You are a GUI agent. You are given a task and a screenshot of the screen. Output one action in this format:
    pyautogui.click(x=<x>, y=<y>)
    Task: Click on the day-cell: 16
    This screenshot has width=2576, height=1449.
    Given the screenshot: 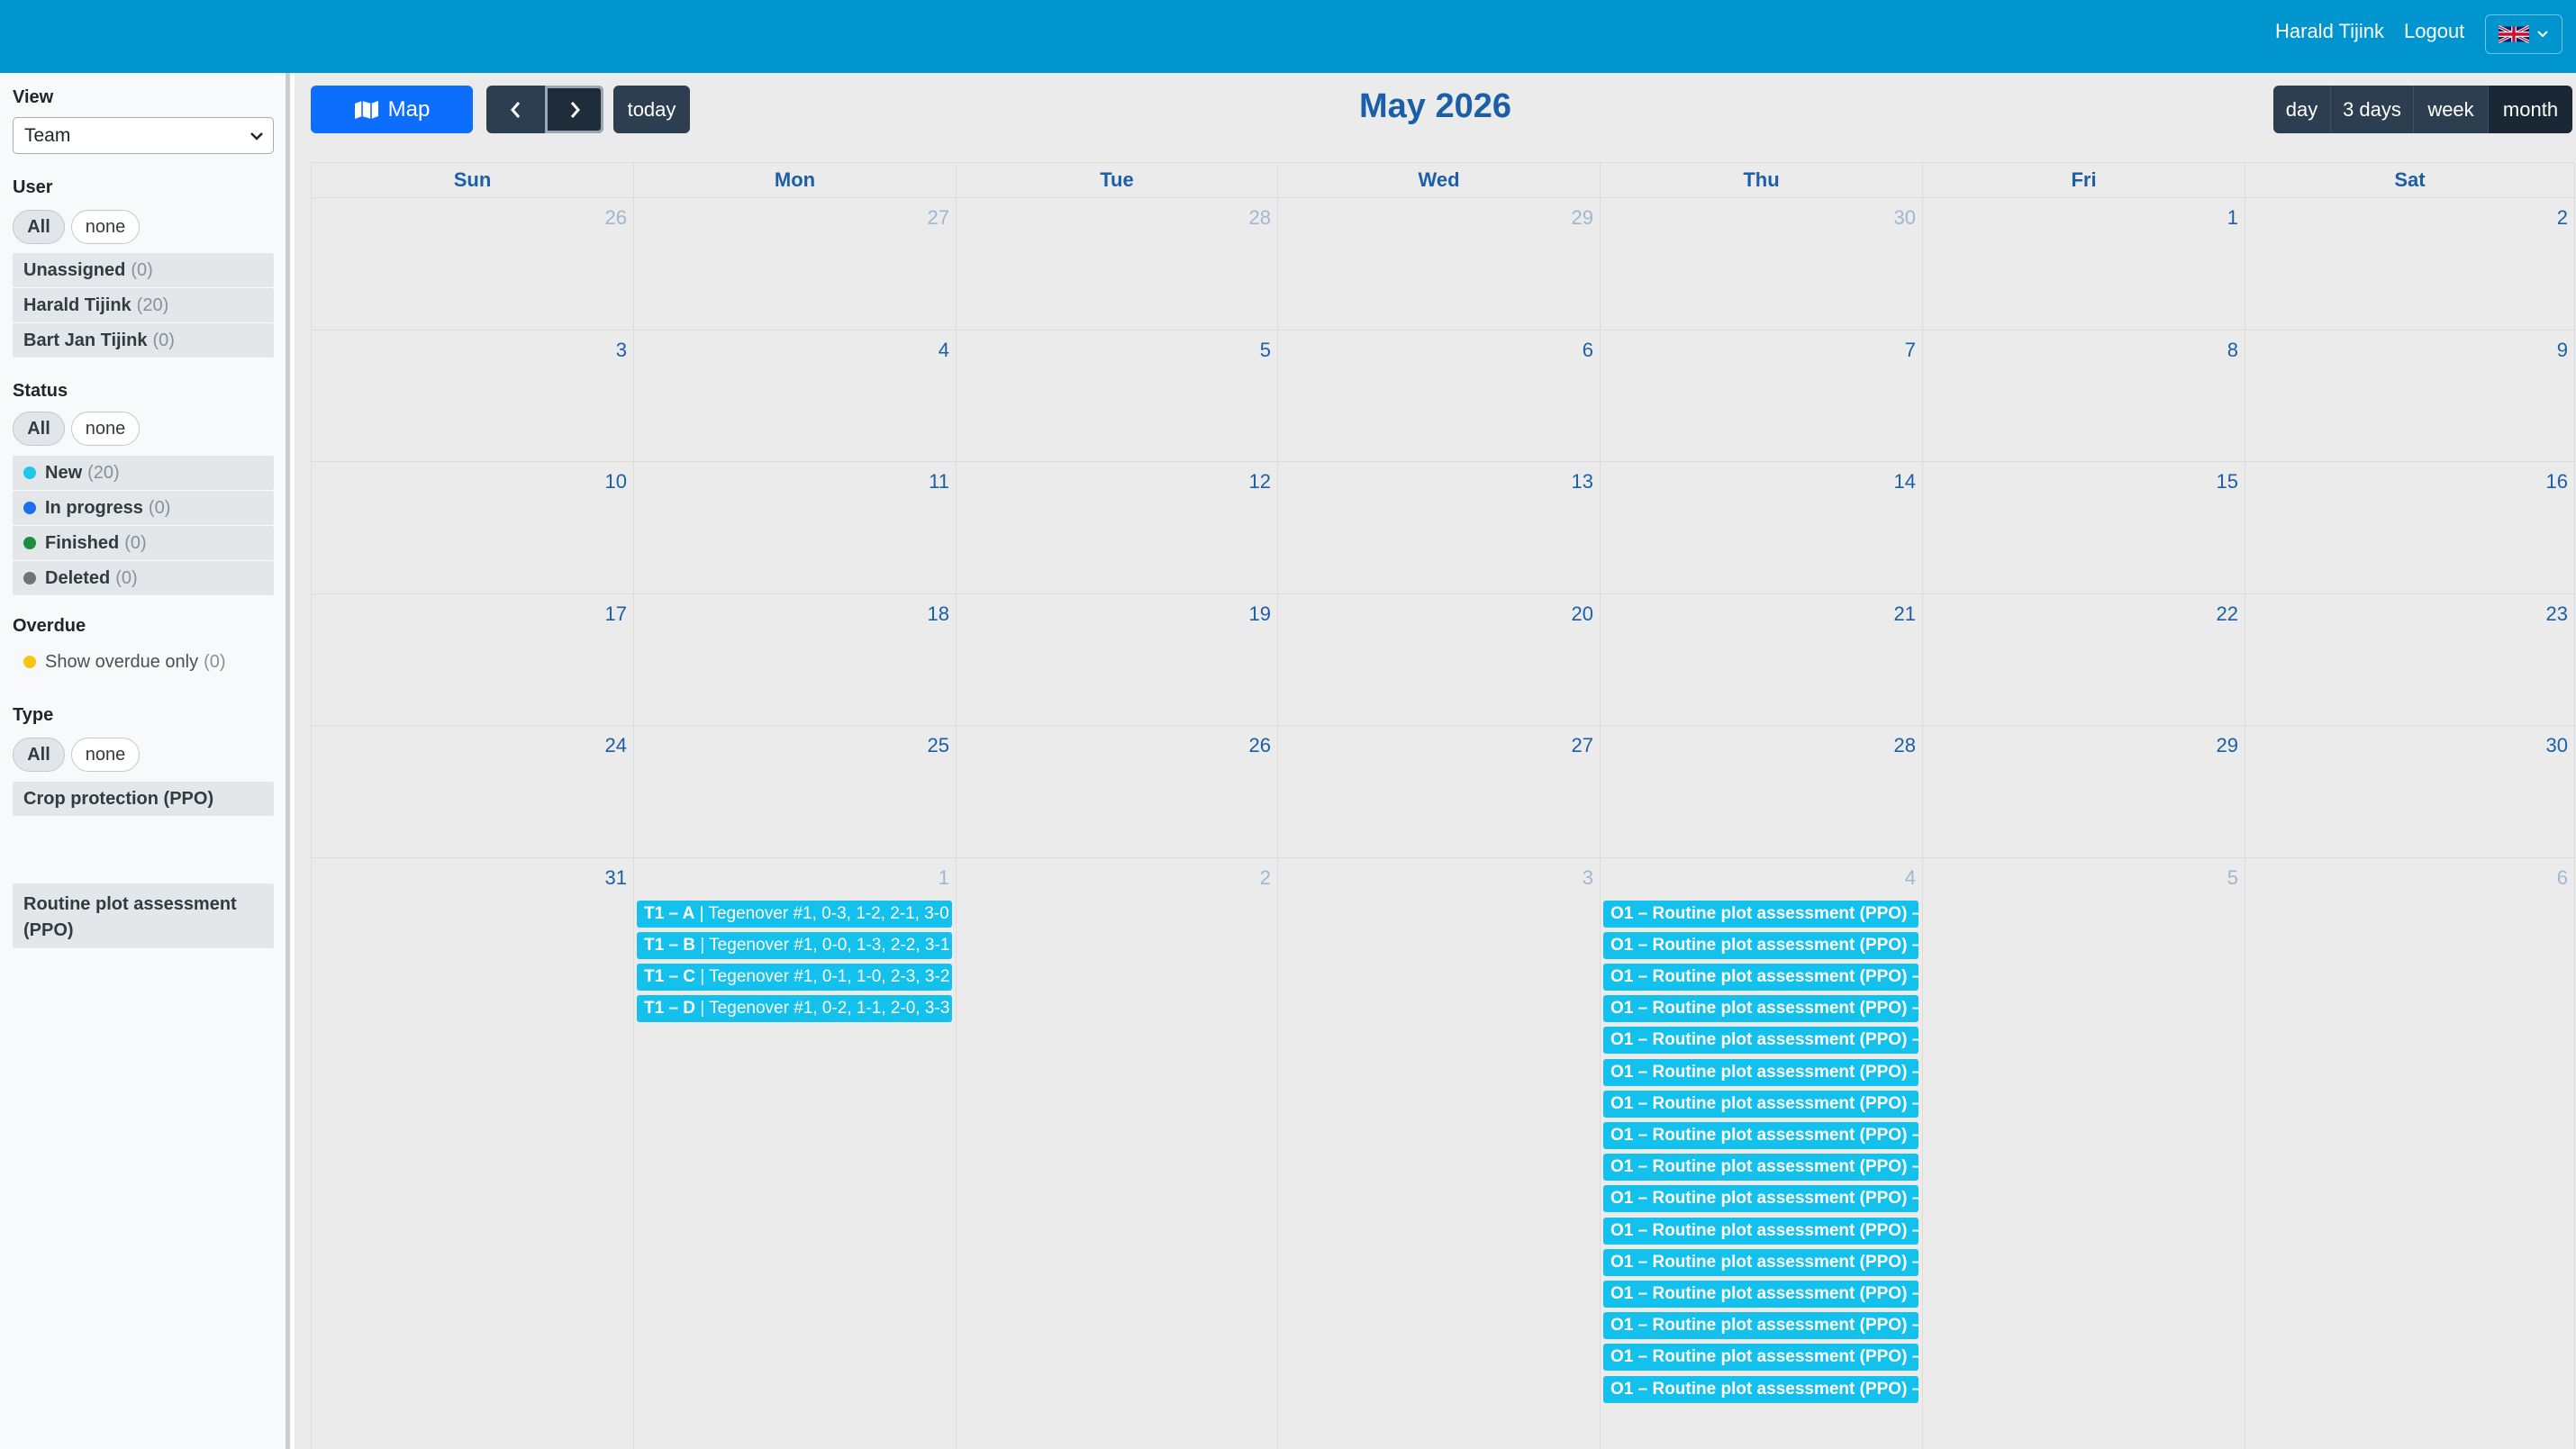 What is the action you would take?
    pyautogui.click(x=2410, y=528)
    